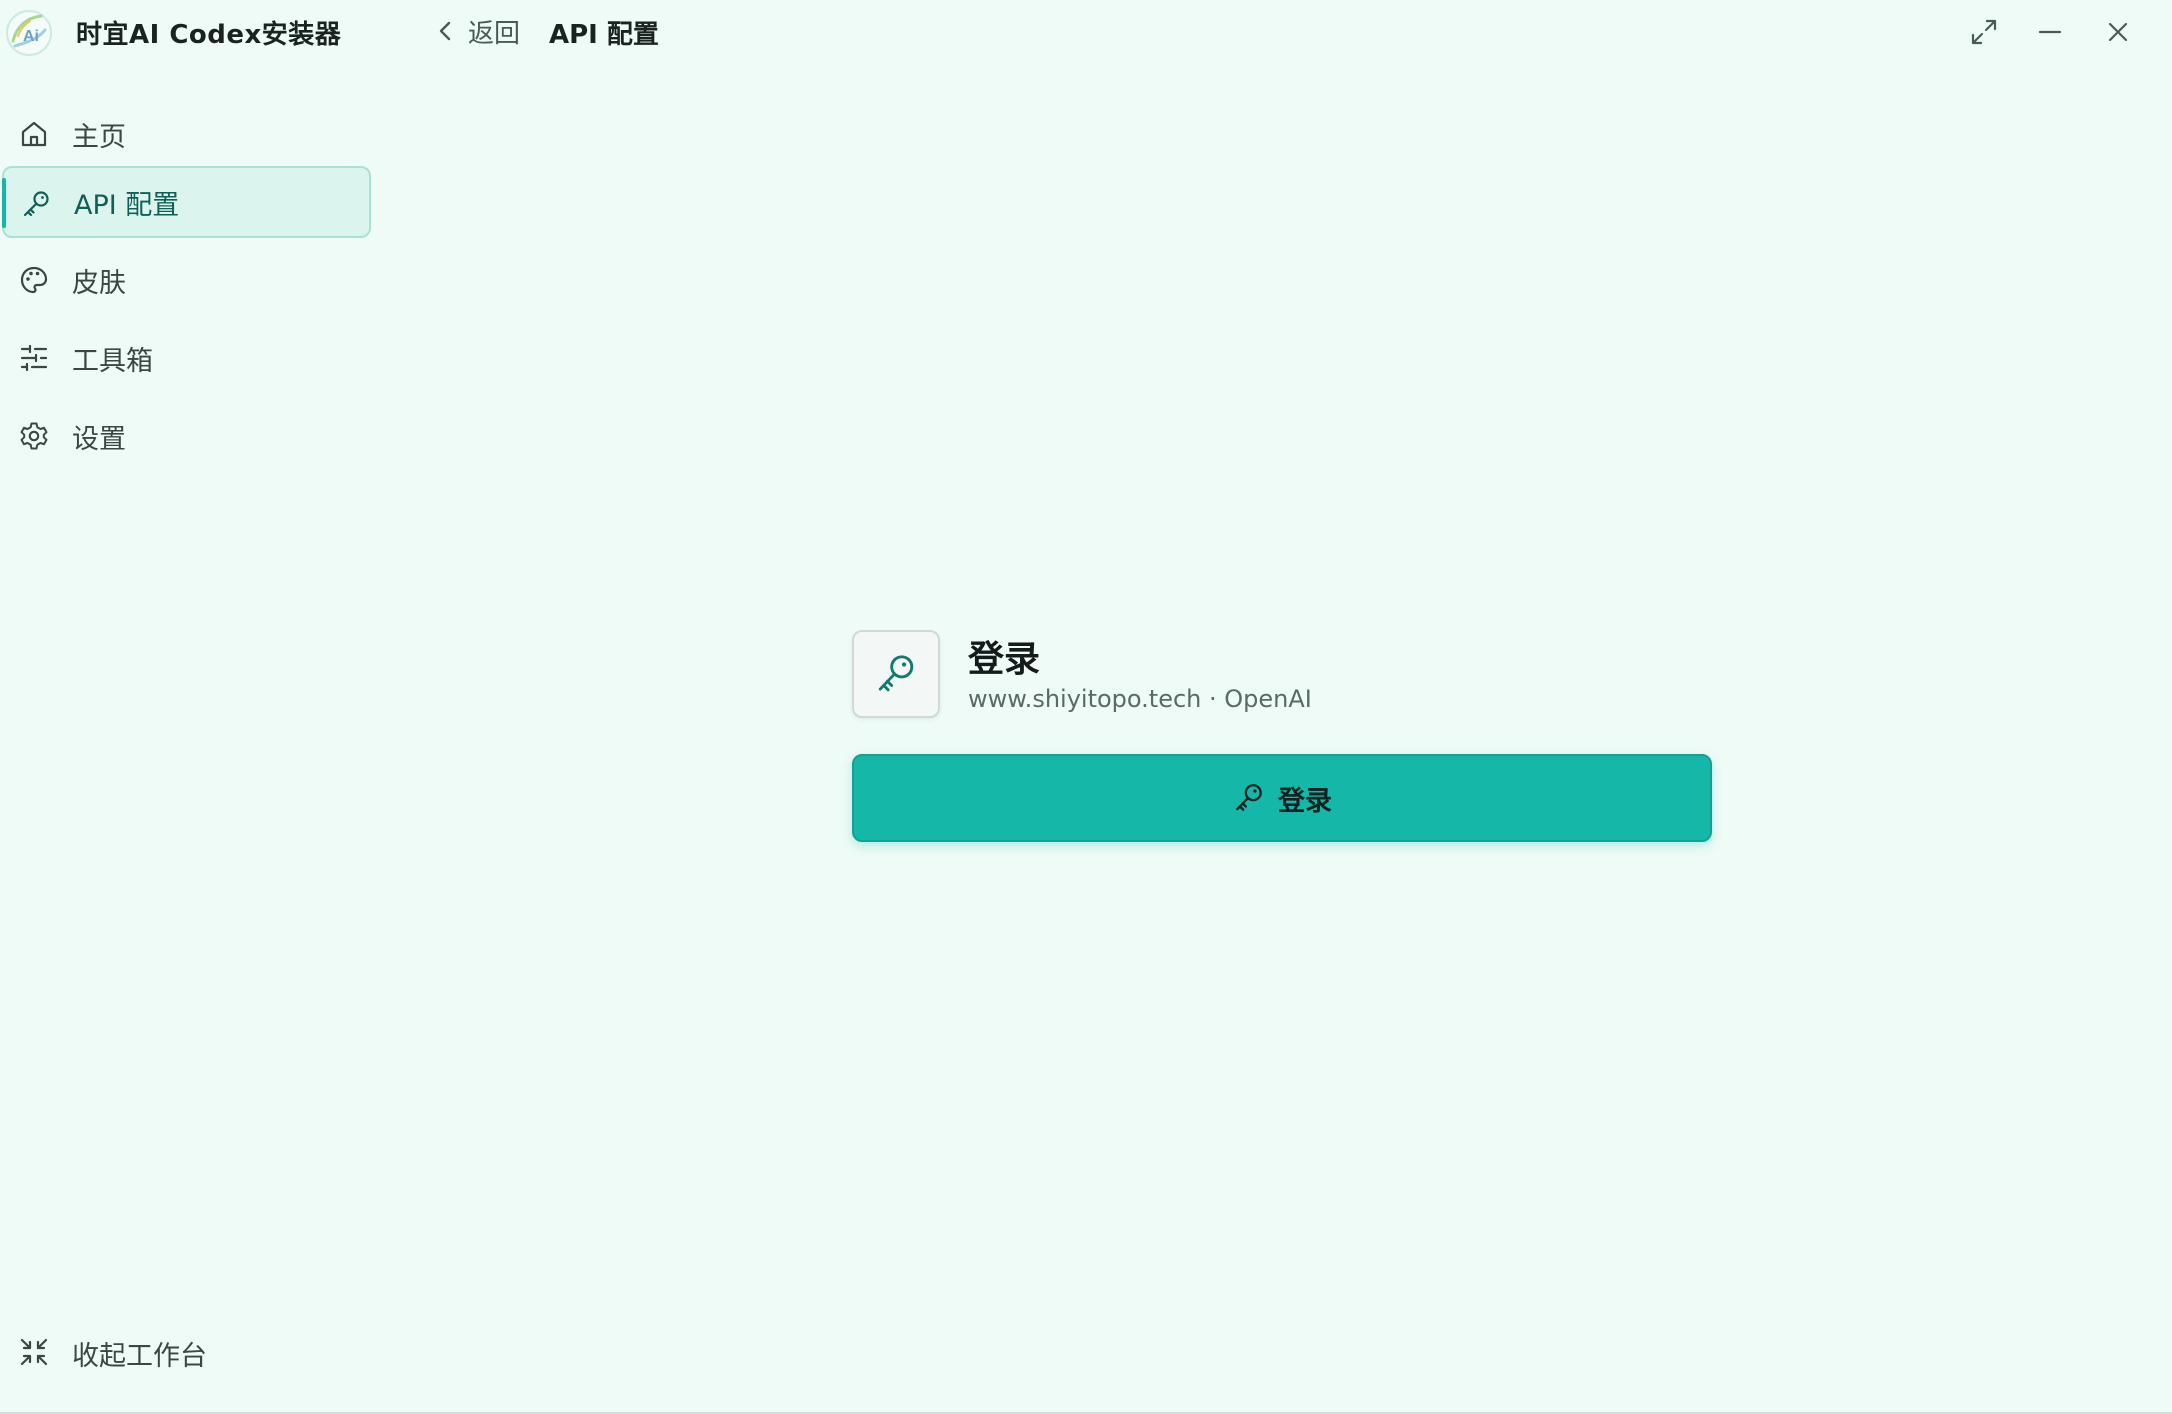 This screenshot has width=2172, height=1414. I want to click on sidebar-item-label: 主页, so click(99, 137).